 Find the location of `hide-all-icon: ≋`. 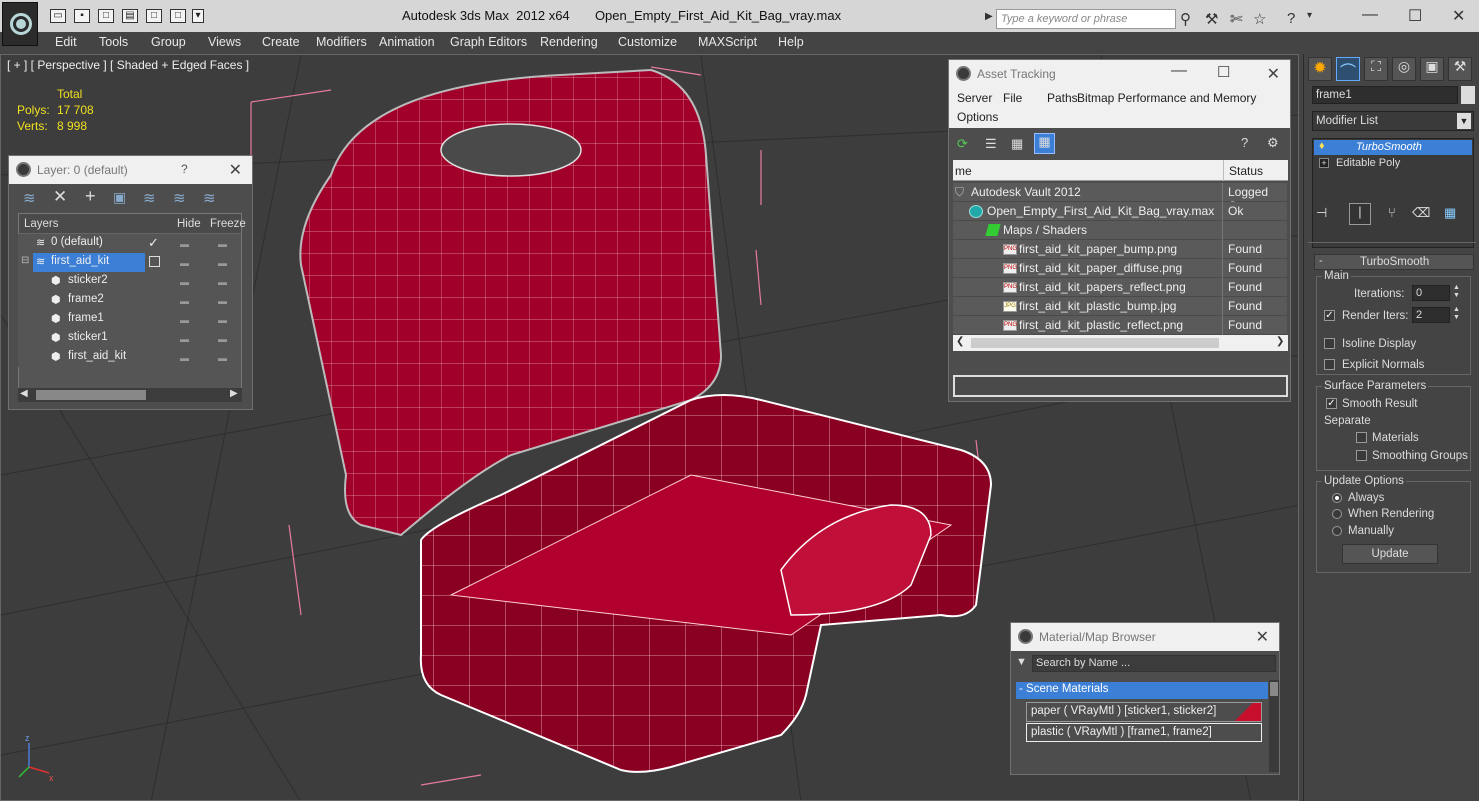

hide-all-icon: ≋ is located at coordinates (179, 198).